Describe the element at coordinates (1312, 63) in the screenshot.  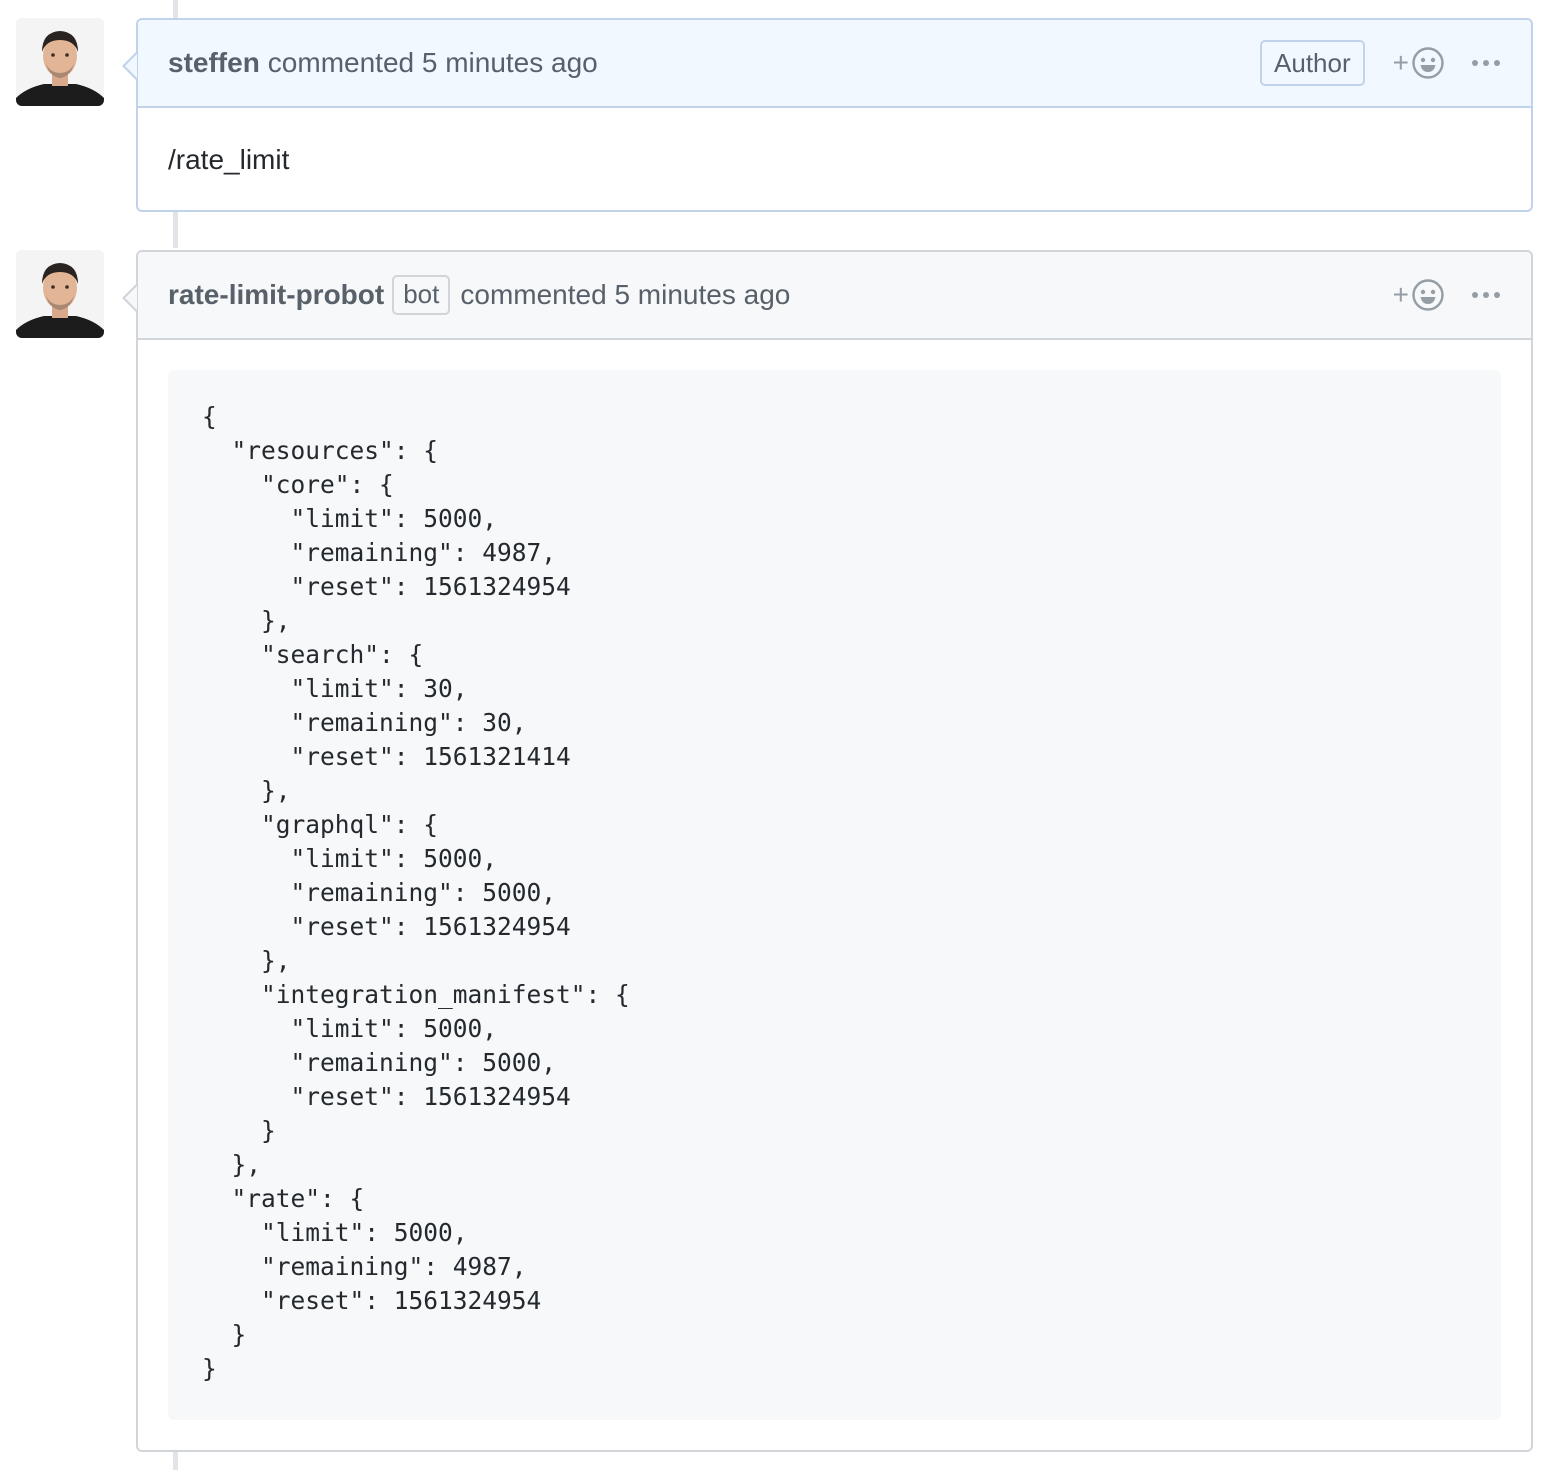
I see `author-badge: Author` at that location.